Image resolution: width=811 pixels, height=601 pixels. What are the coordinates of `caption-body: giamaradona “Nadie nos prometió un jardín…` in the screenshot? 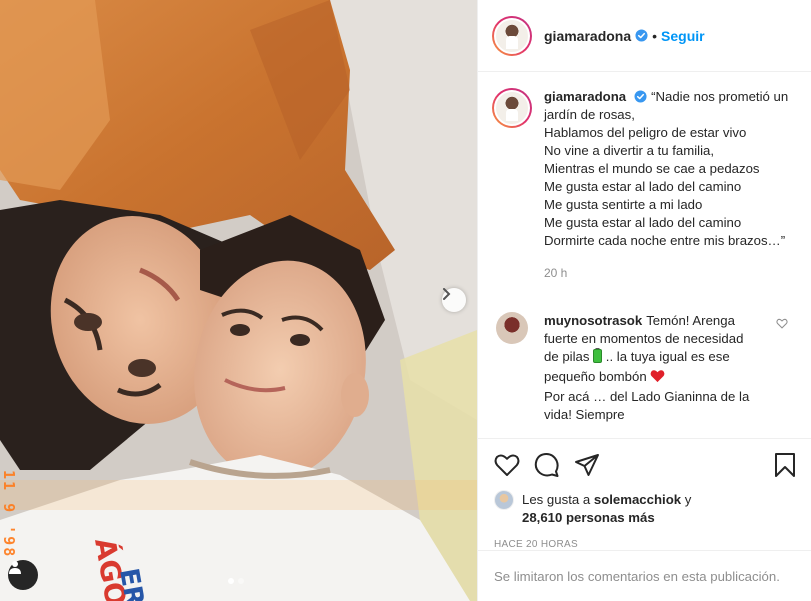 It's located at (669, 185).